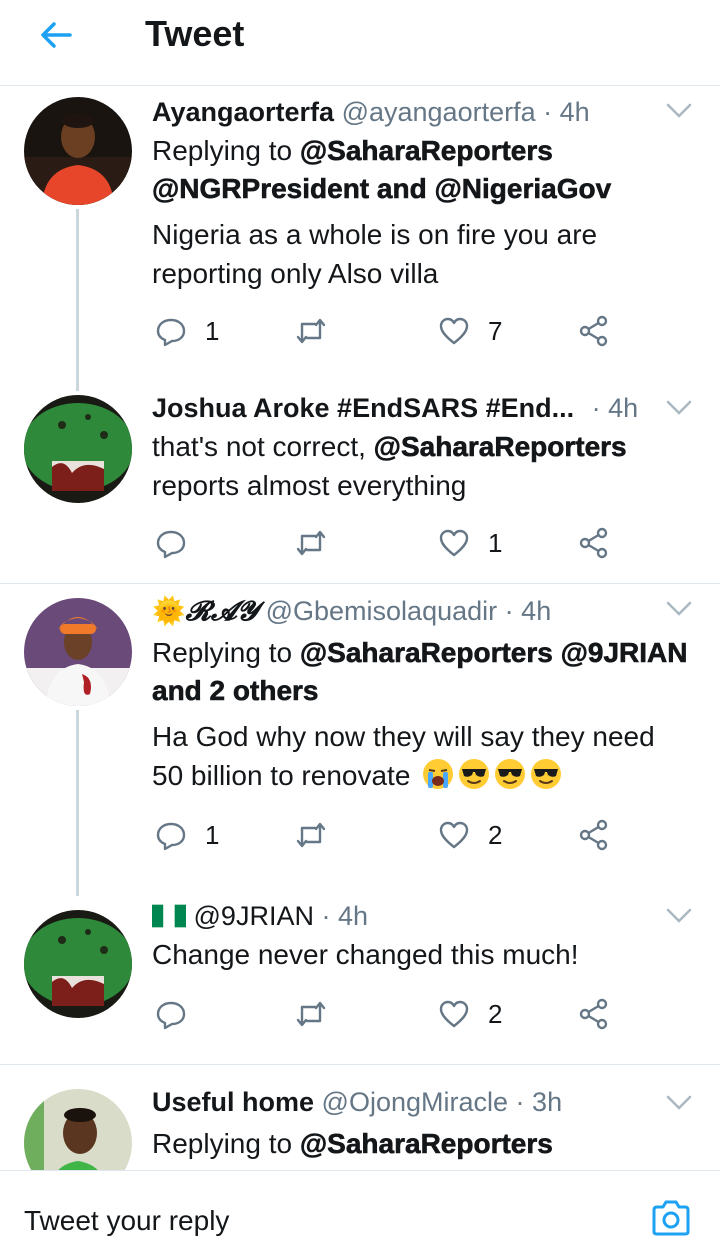 This screenshot has width=720, height=1237. I want to click on mention-link: @NGRPresident and @NigeriaGov, so click(382, 189).